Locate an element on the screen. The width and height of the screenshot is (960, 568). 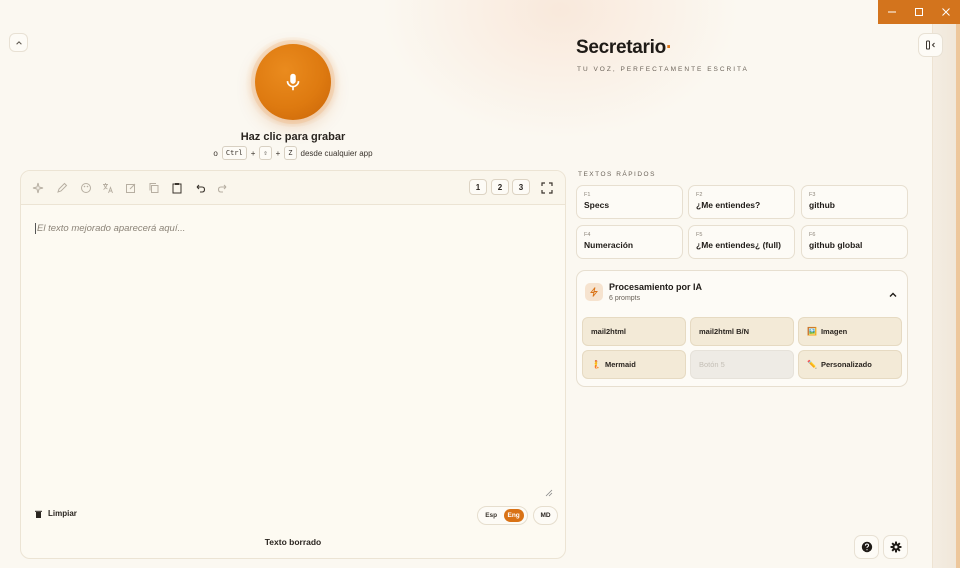
language-toggle: Esp Eng is located at coordinates (502, 515).